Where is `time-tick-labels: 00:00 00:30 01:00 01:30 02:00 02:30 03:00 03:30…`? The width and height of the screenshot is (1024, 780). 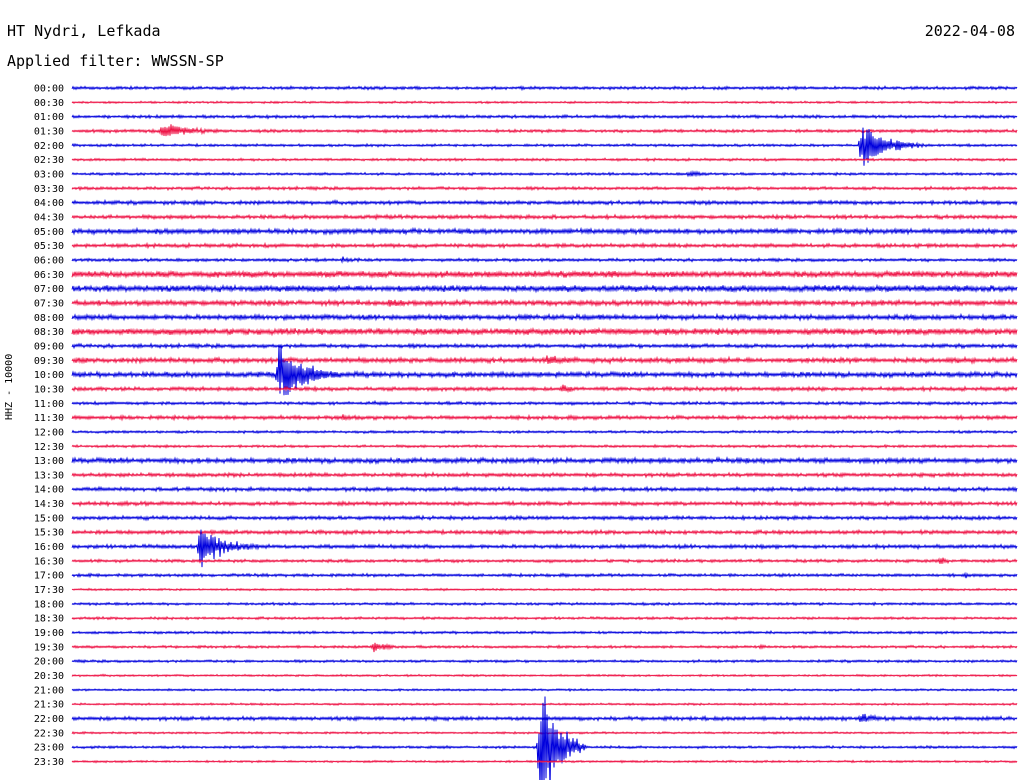
time-tick-labels: 00:00 00:30 01:00 01:30 02:00 02:30 03:00 03:30… is located at coordinates (49, 426).